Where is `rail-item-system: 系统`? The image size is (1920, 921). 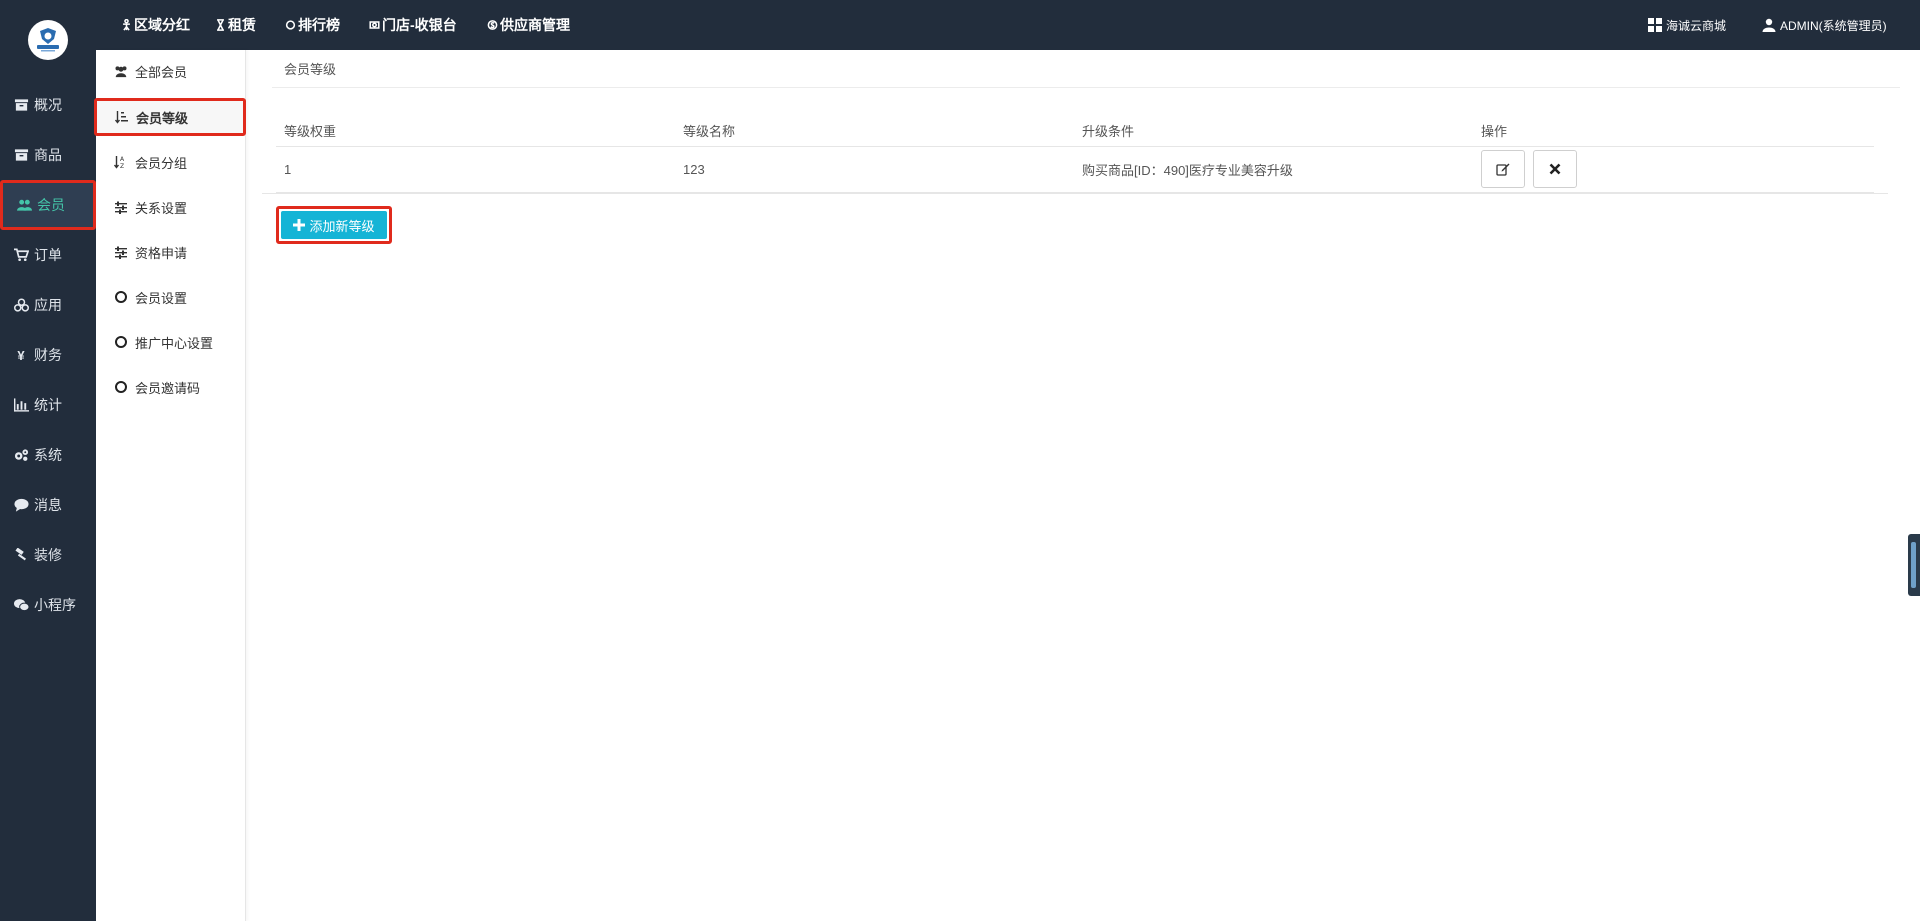 rail-item-system: 系统 is located at coordinates (48, 455).